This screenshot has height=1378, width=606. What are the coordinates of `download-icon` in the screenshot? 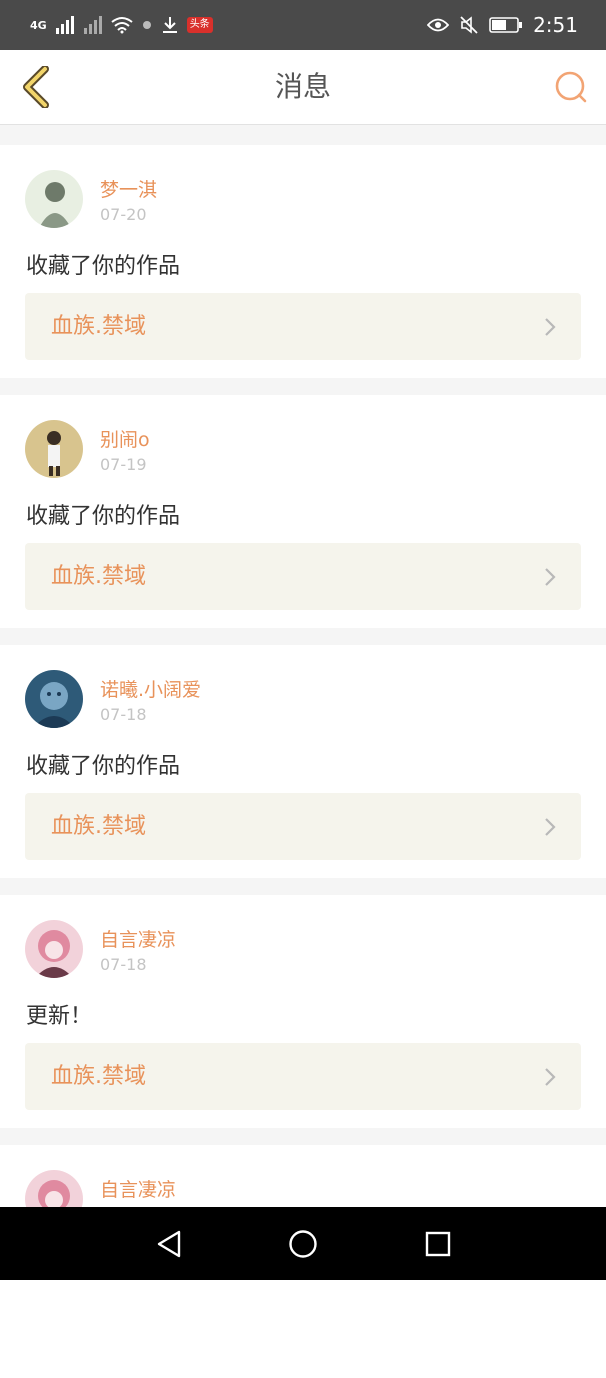 It's located at (169, 25).